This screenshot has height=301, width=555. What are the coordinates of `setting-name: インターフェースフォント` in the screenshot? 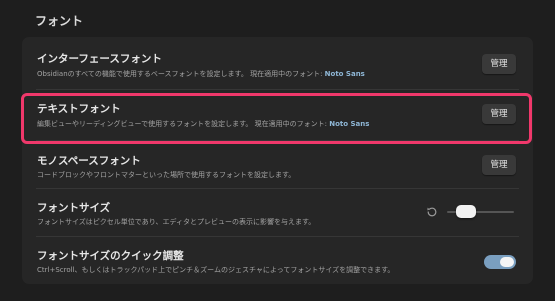 It's located at (99, 59).